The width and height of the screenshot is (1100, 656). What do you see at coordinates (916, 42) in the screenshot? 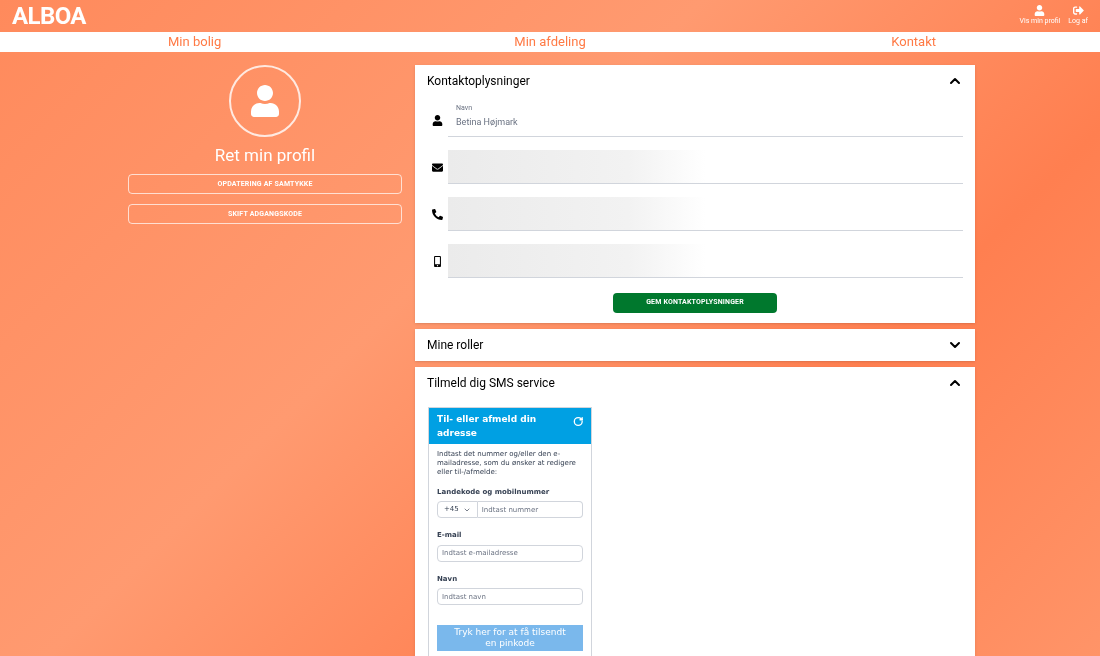
I see `nav-link: Kontakt` at bounding box center [916, 42].